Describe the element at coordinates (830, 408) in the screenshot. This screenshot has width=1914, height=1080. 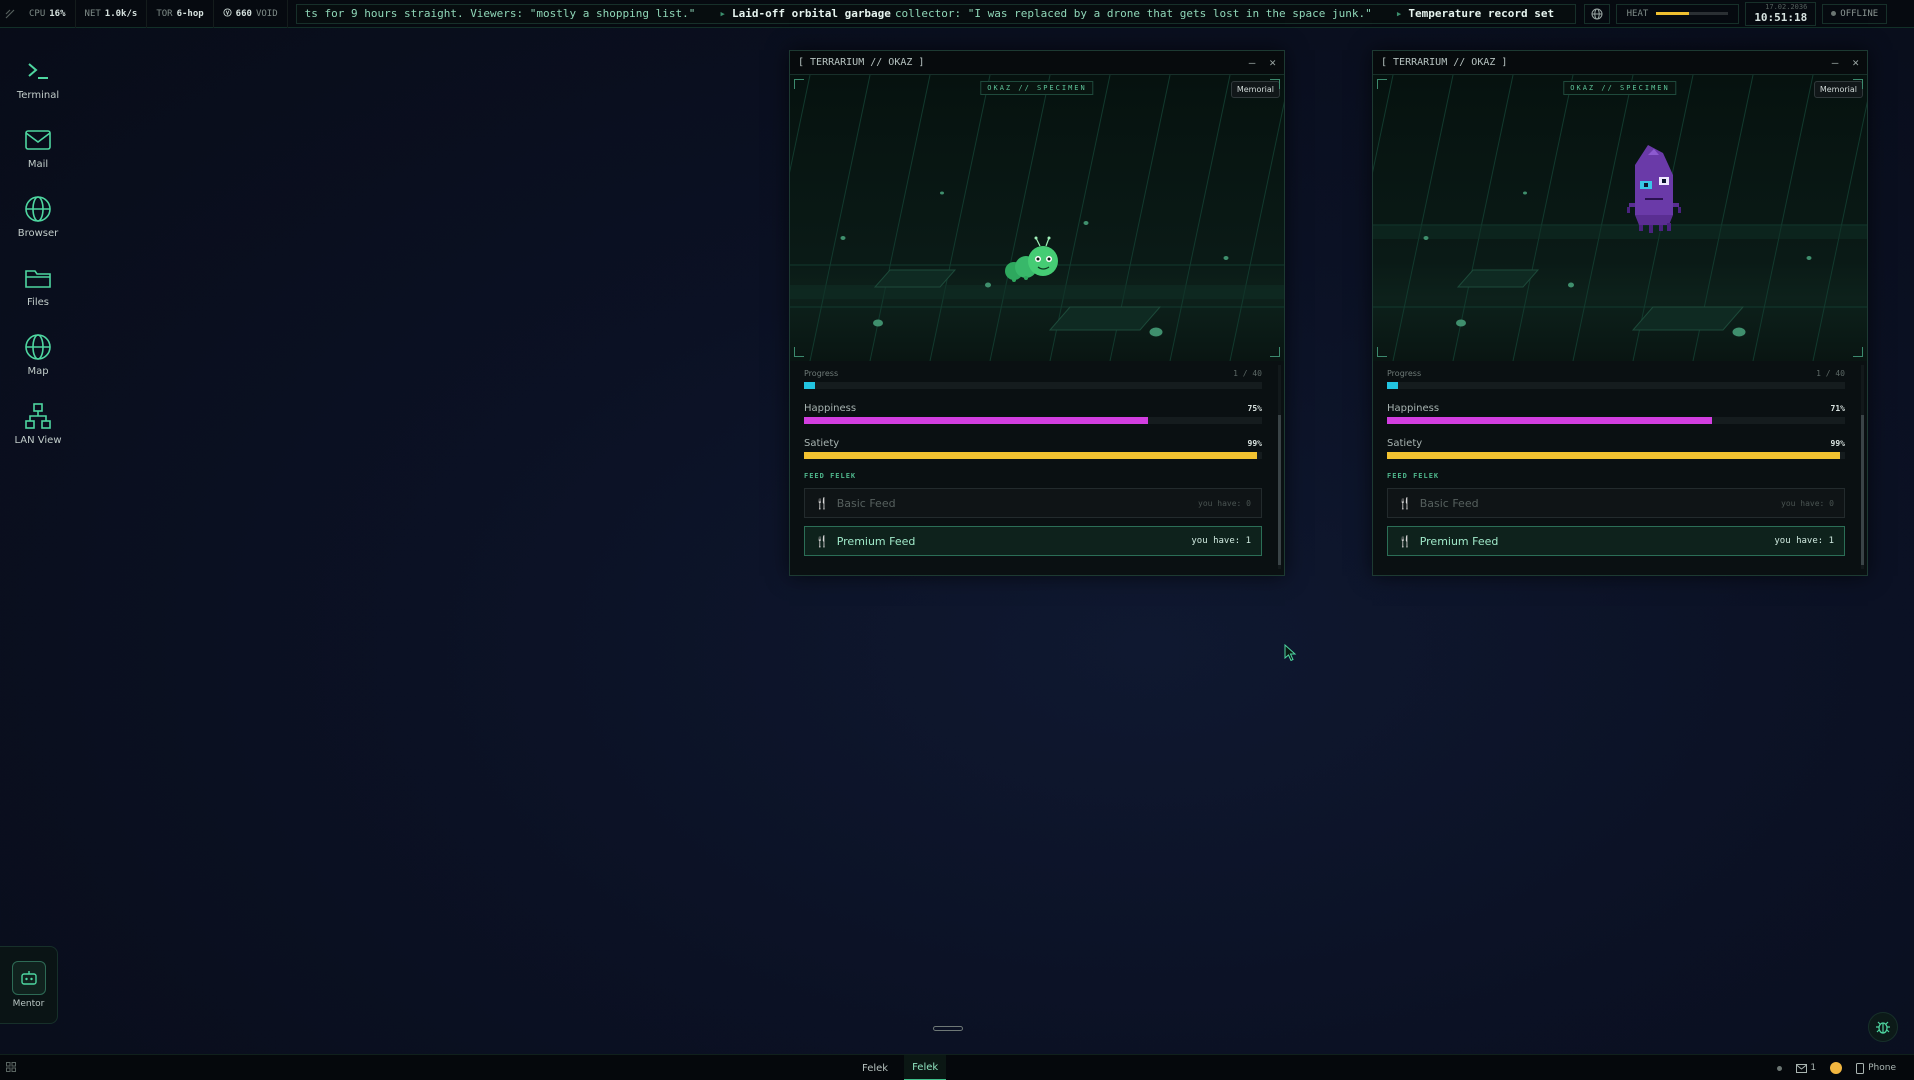
I see `happiness-label: Happiness` at that location.